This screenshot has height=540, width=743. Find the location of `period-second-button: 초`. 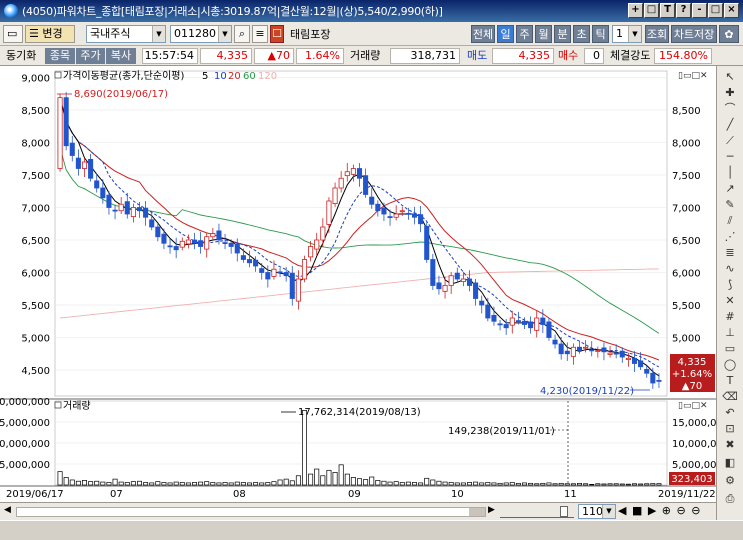

period-second-button: 초 is located at coordinates (581, 34).